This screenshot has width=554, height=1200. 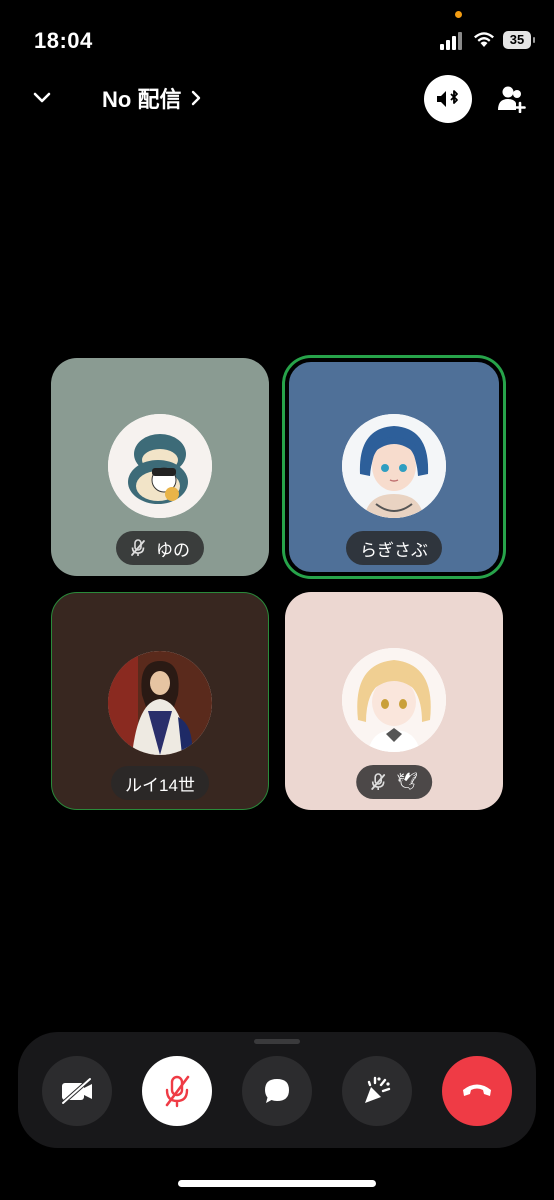 What do you see at coordinates (407, 781) in the screenshot?
I see `participant-name: 🕊` at bounding box center [407, 781].